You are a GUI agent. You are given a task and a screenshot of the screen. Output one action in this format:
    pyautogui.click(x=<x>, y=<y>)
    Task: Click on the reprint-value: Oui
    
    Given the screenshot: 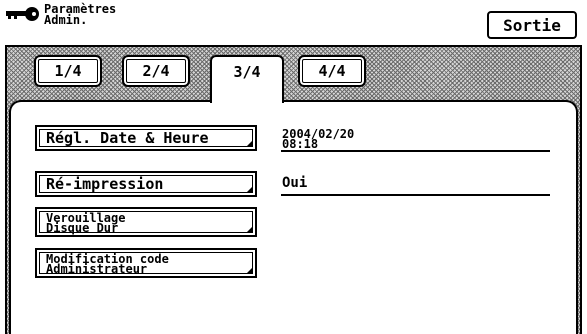 What is the action you would take?
    pyautogui.click(x=295, y=183)
    